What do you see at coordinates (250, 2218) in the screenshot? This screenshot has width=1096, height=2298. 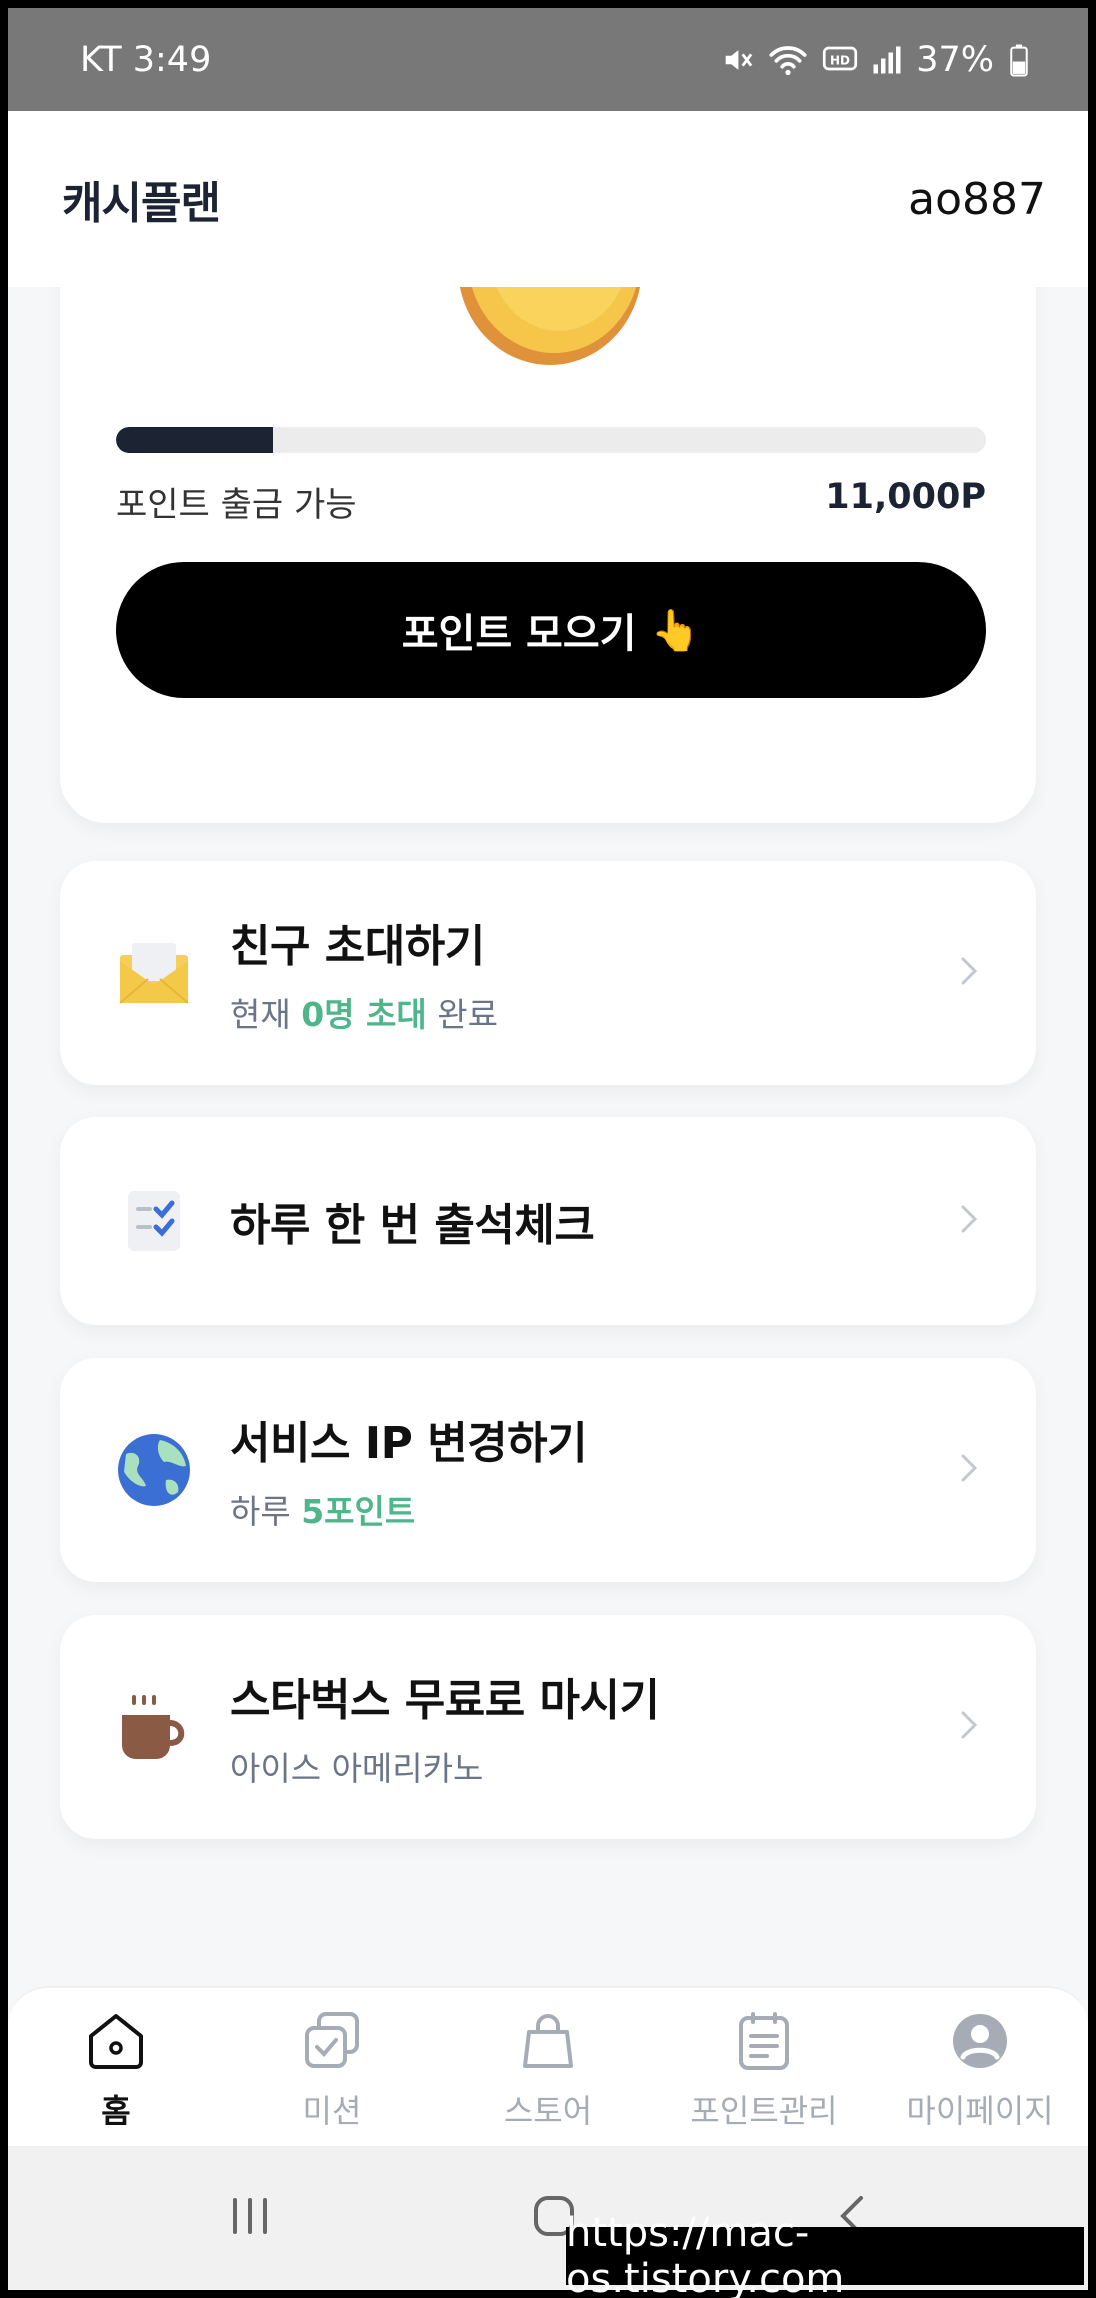 I see `recent-apps-icon` at bounding box center [250, 2218].